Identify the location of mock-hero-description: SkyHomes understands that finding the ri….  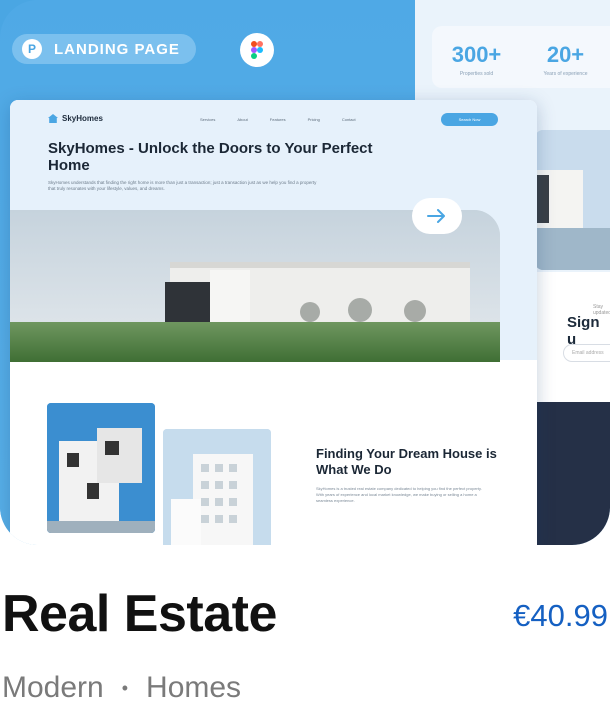
(182, 185).